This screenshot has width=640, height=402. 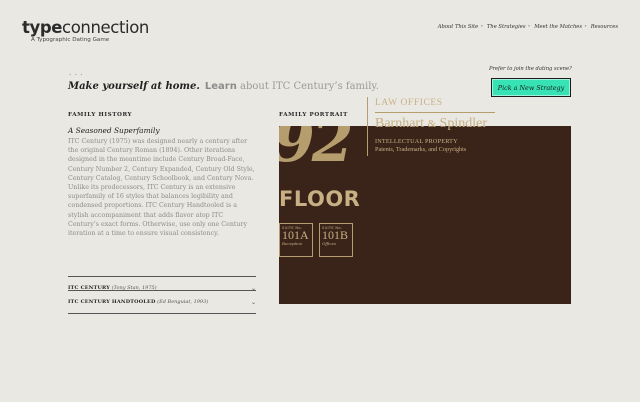 What do you see at coordinates (309, 86) in the screenshot?
I see `headline-rest: about ITC Century’s family.` at bounding box center [309, 86].